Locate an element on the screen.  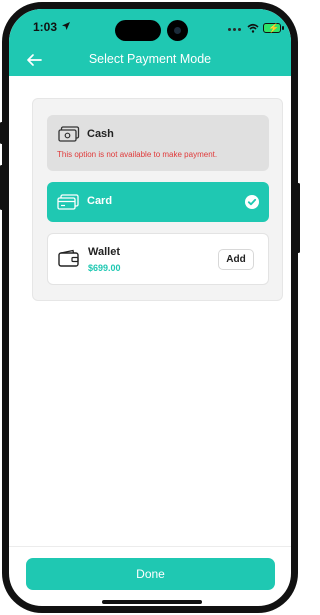
page-title: Select Payment Mode is located at coordinates (150, 59).